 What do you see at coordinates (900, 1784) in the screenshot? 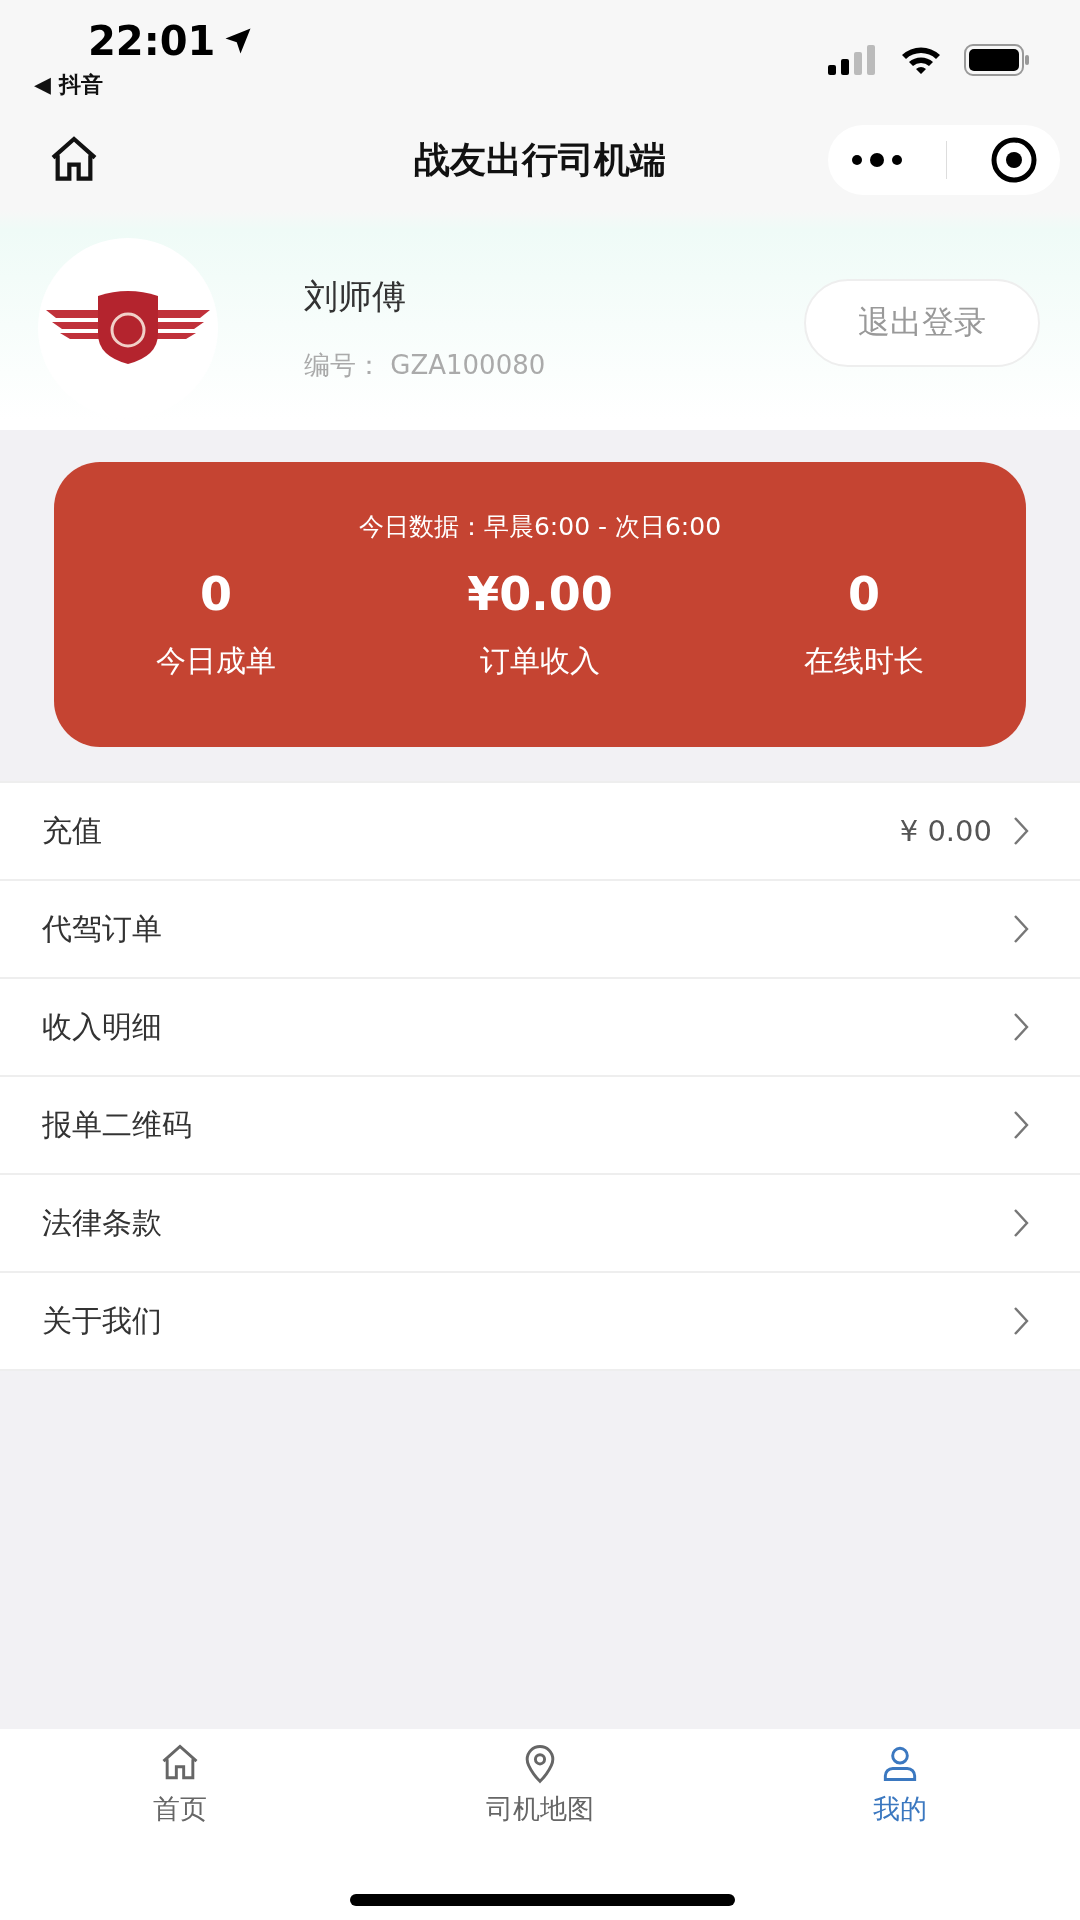
I see `tab-bar-item: 我的` at bounding box center [900, 1784].